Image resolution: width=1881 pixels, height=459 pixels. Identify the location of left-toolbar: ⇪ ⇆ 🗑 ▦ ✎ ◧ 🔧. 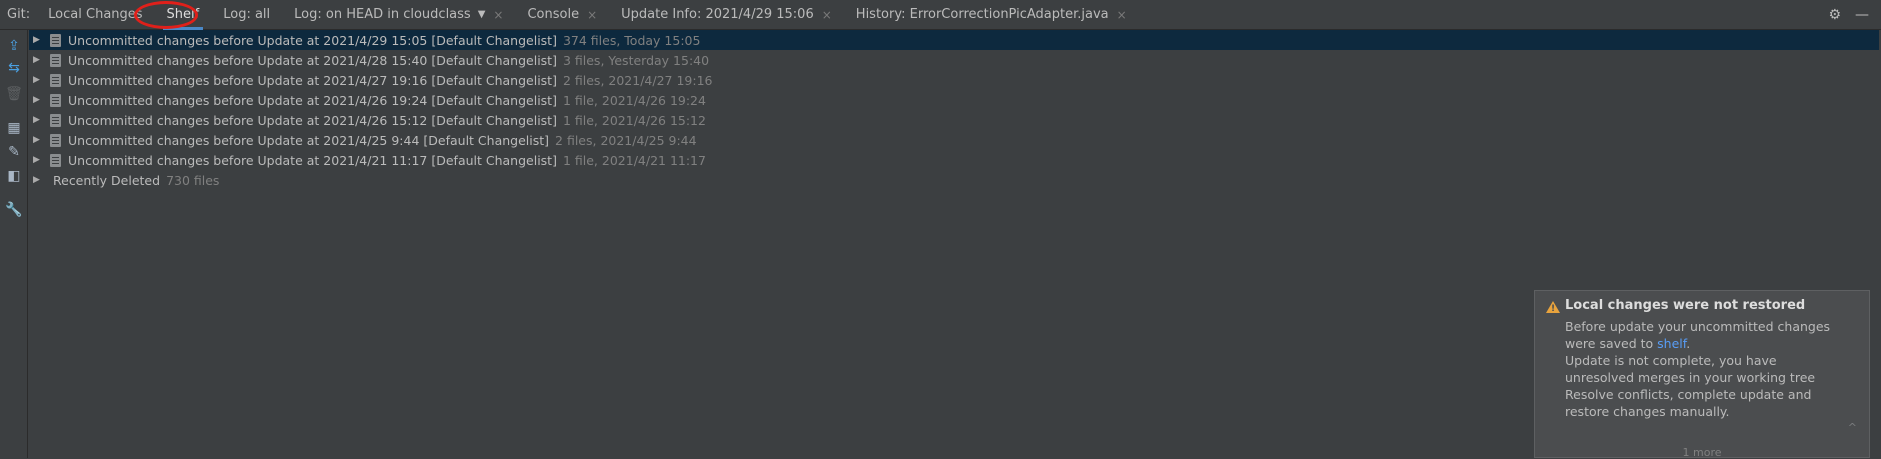
(14, 244).